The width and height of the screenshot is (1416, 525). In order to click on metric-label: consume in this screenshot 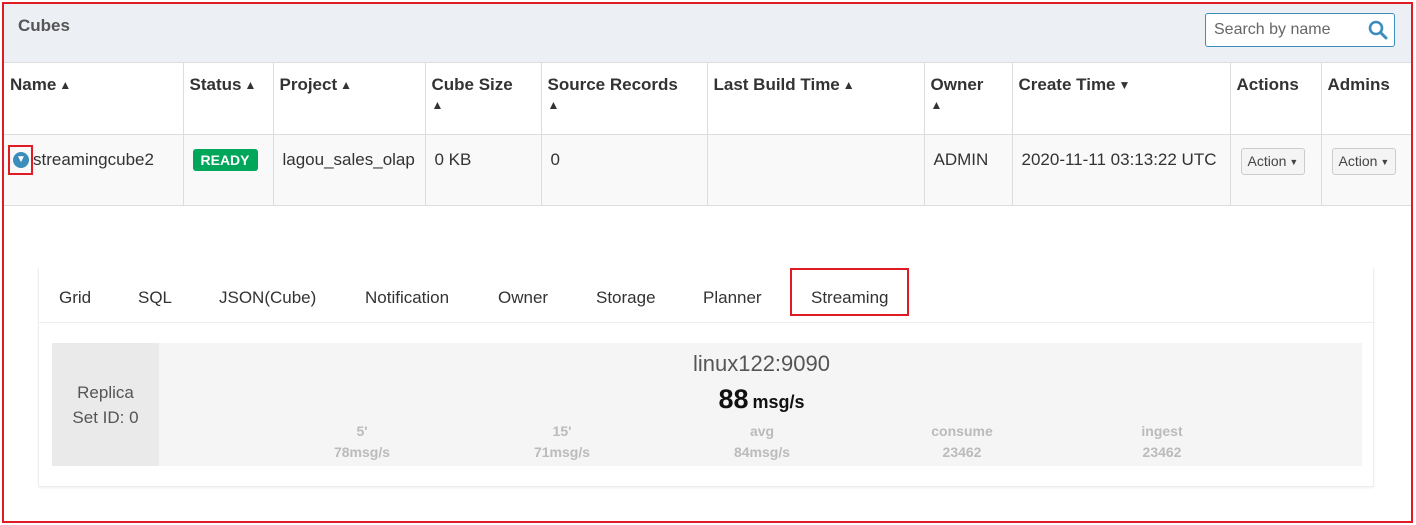, I will do `click(962, 431)`.